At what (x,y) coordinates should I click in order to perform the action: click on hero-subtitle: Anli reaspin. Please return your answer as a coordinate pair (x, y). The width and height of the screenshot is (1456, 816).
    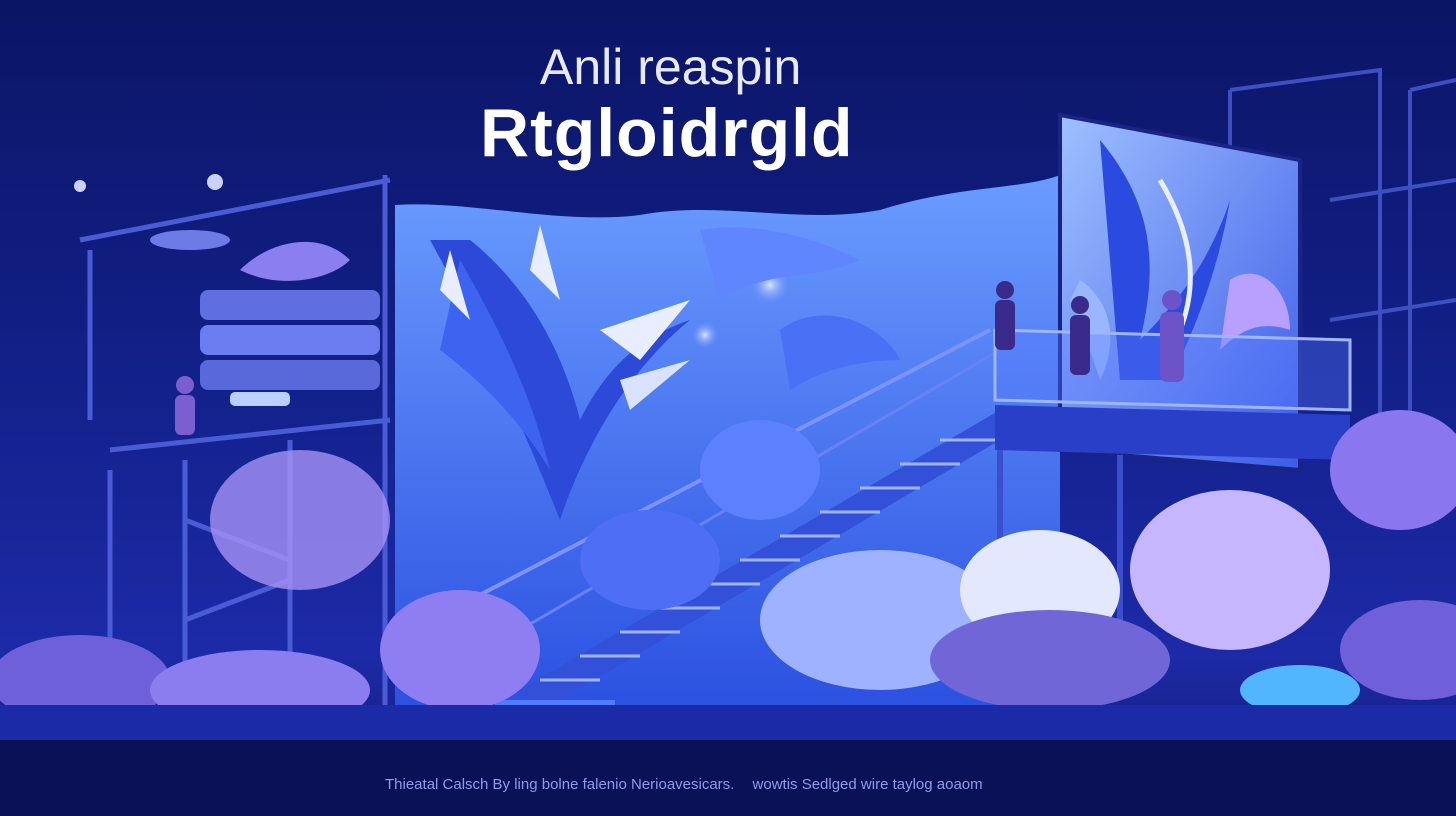
    Looking at the image, I should click on (671, 67).